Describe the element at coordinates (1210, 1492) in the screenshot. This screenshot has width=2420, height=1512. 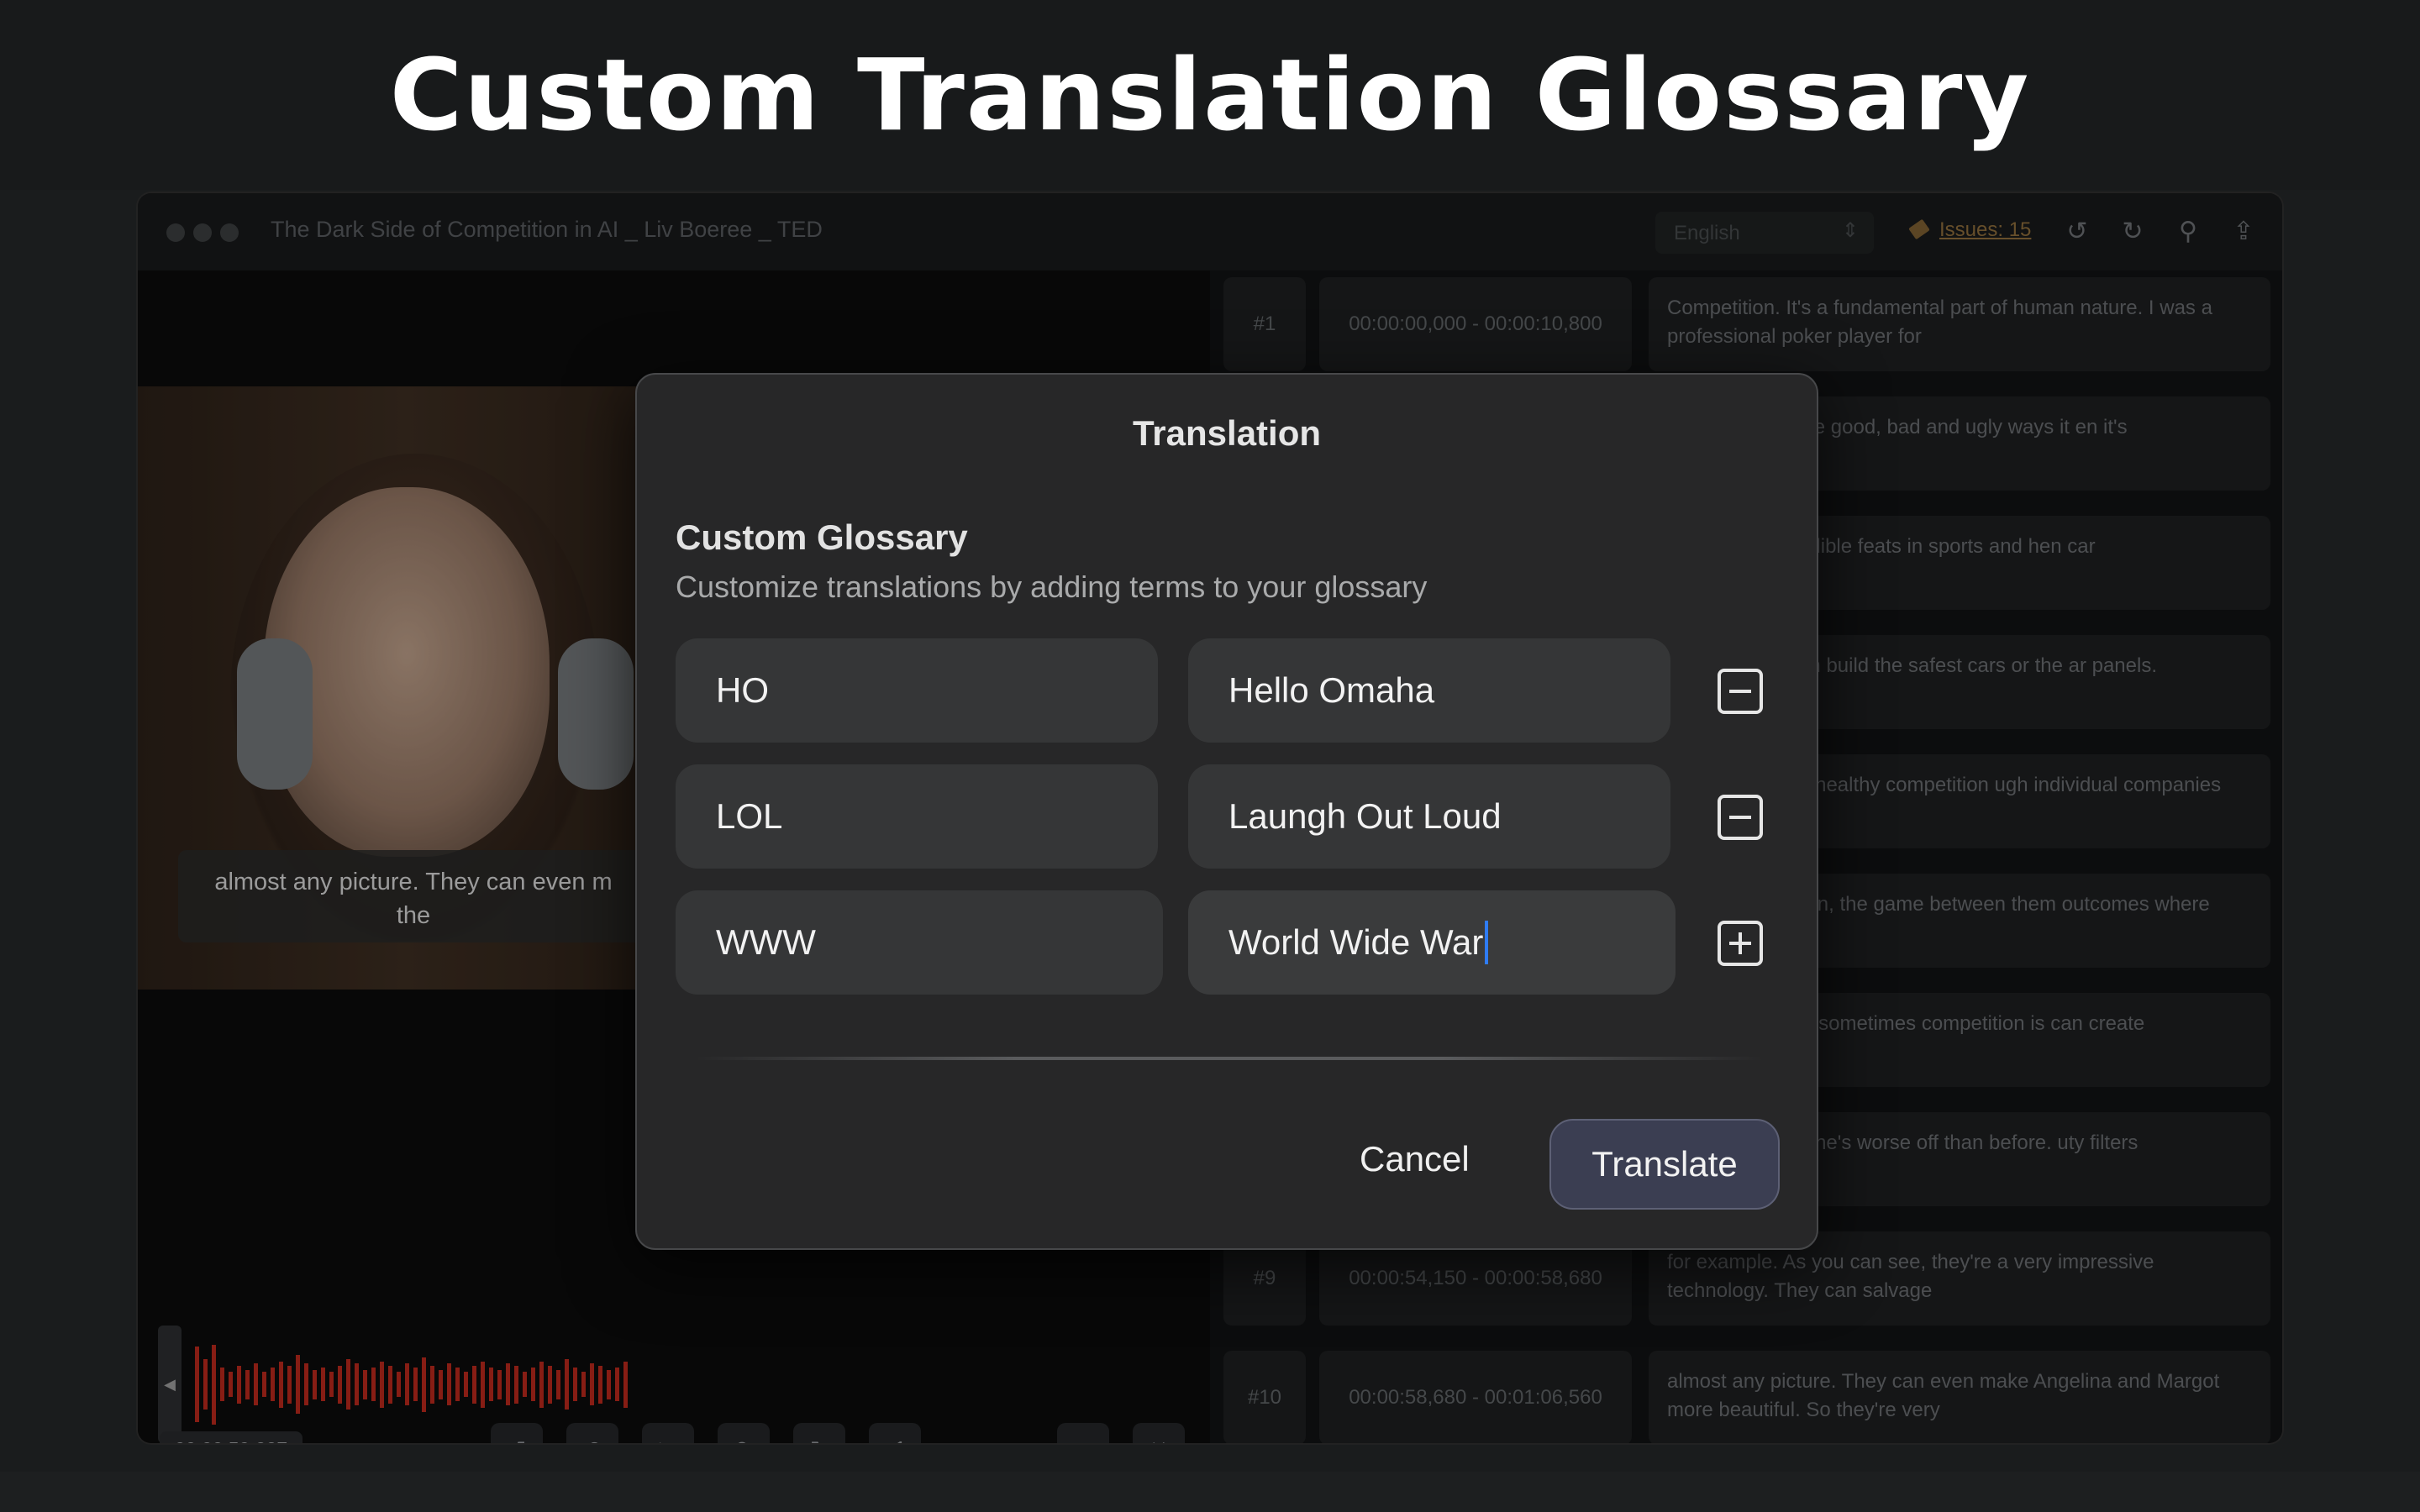
I see `bottom-strip` at that location.